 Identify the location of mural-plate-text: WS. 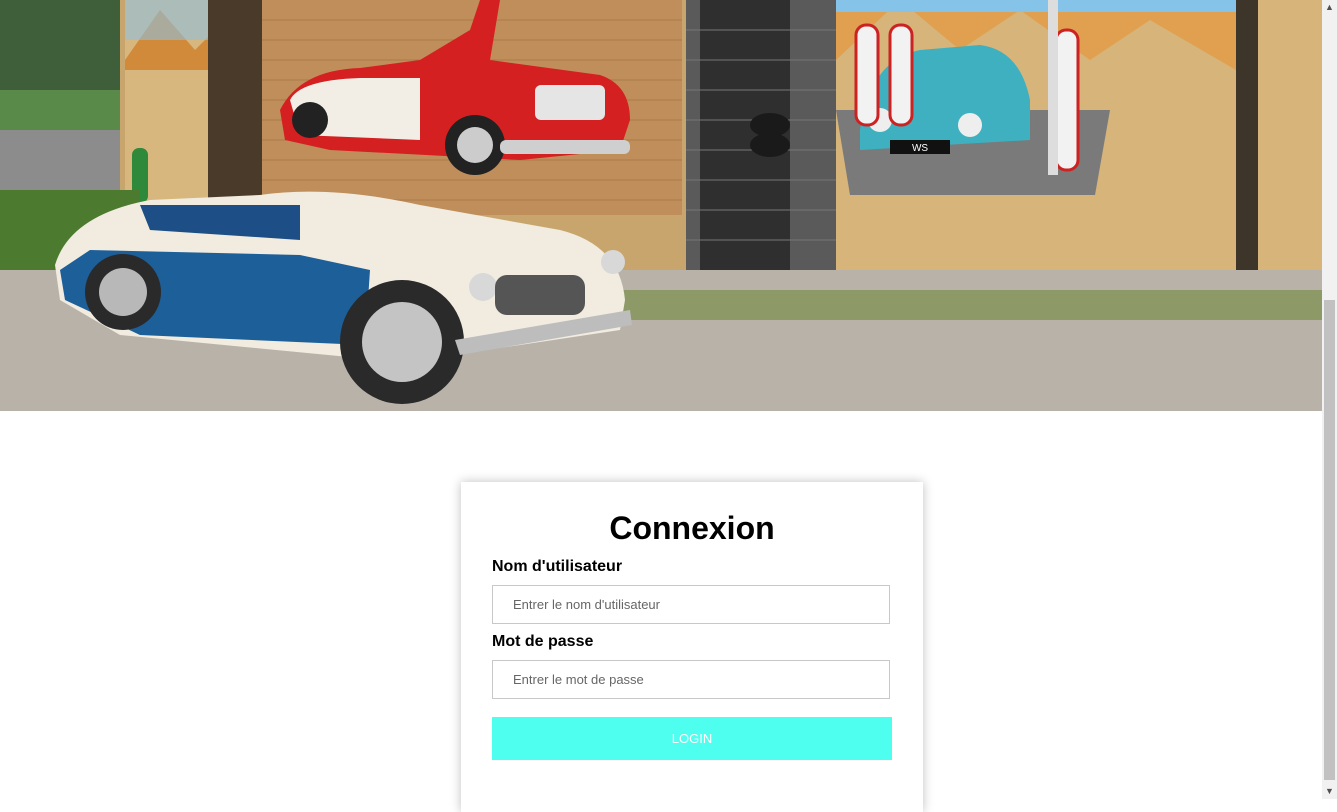
(920, 148).